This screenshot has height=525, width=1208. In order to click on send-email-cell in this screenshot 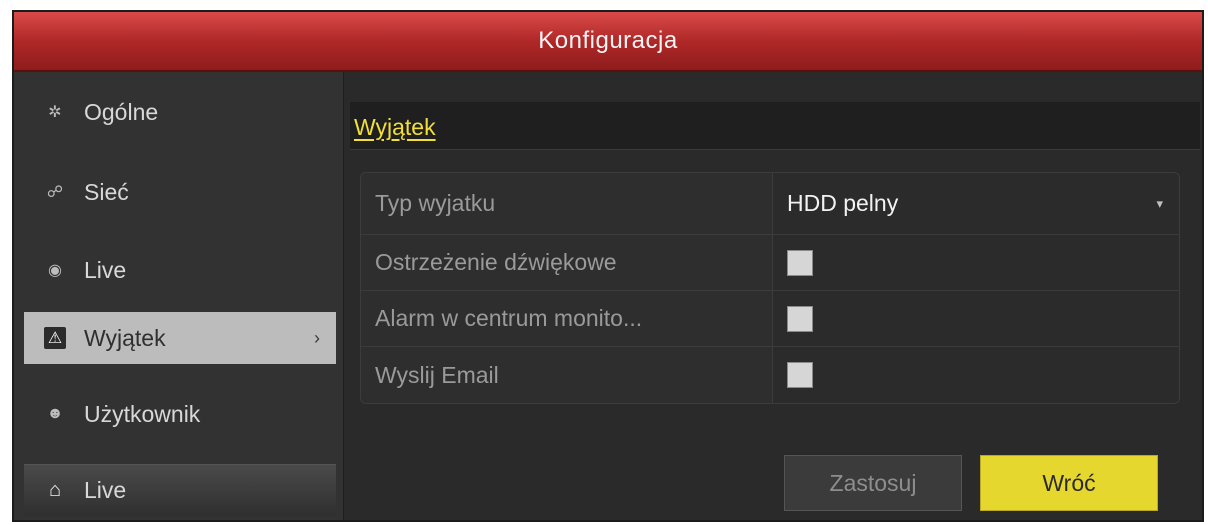, I will do `click(976, 375)`.